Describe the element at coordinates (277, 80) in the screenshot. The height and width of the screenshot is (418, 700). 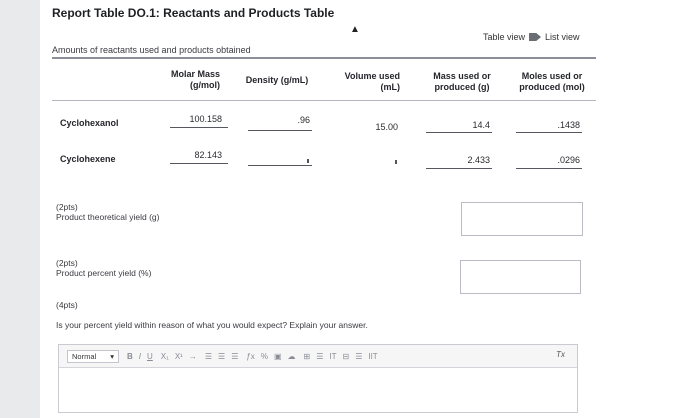
I see `header-density: Density (g/mL)` at that location.